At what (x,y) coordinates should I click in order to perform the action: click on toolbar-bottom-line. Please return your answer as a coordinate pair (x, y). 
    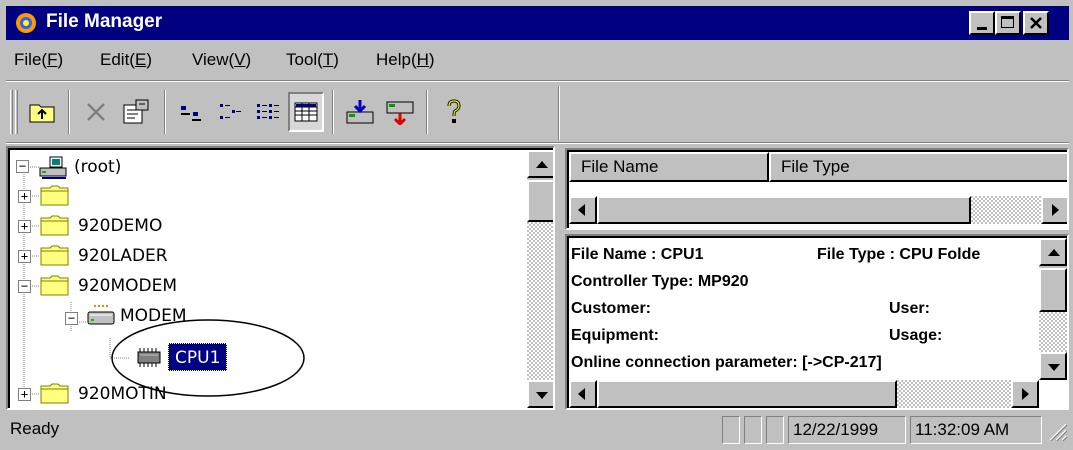
    Looking at the image, I should click on (537, 143).